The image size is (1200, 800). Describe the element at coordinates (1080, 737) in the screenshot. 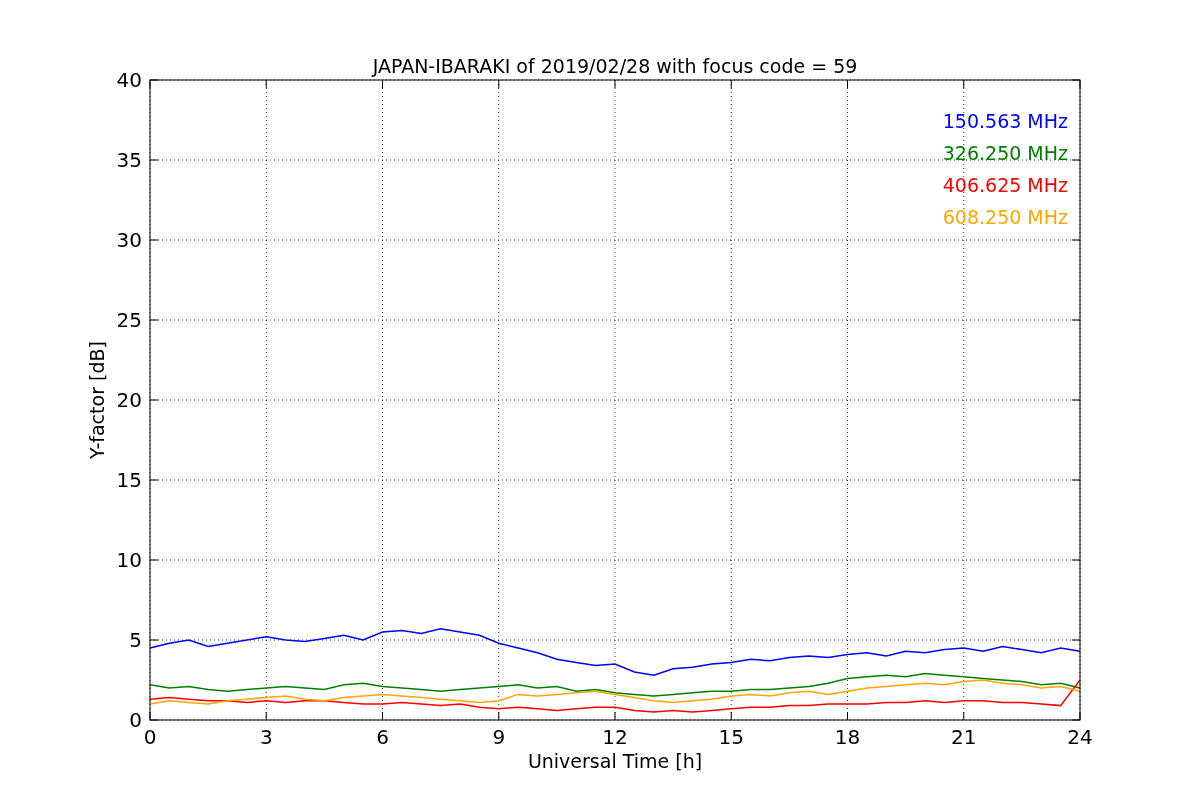

I see `x-tick-label: 24` at that location.